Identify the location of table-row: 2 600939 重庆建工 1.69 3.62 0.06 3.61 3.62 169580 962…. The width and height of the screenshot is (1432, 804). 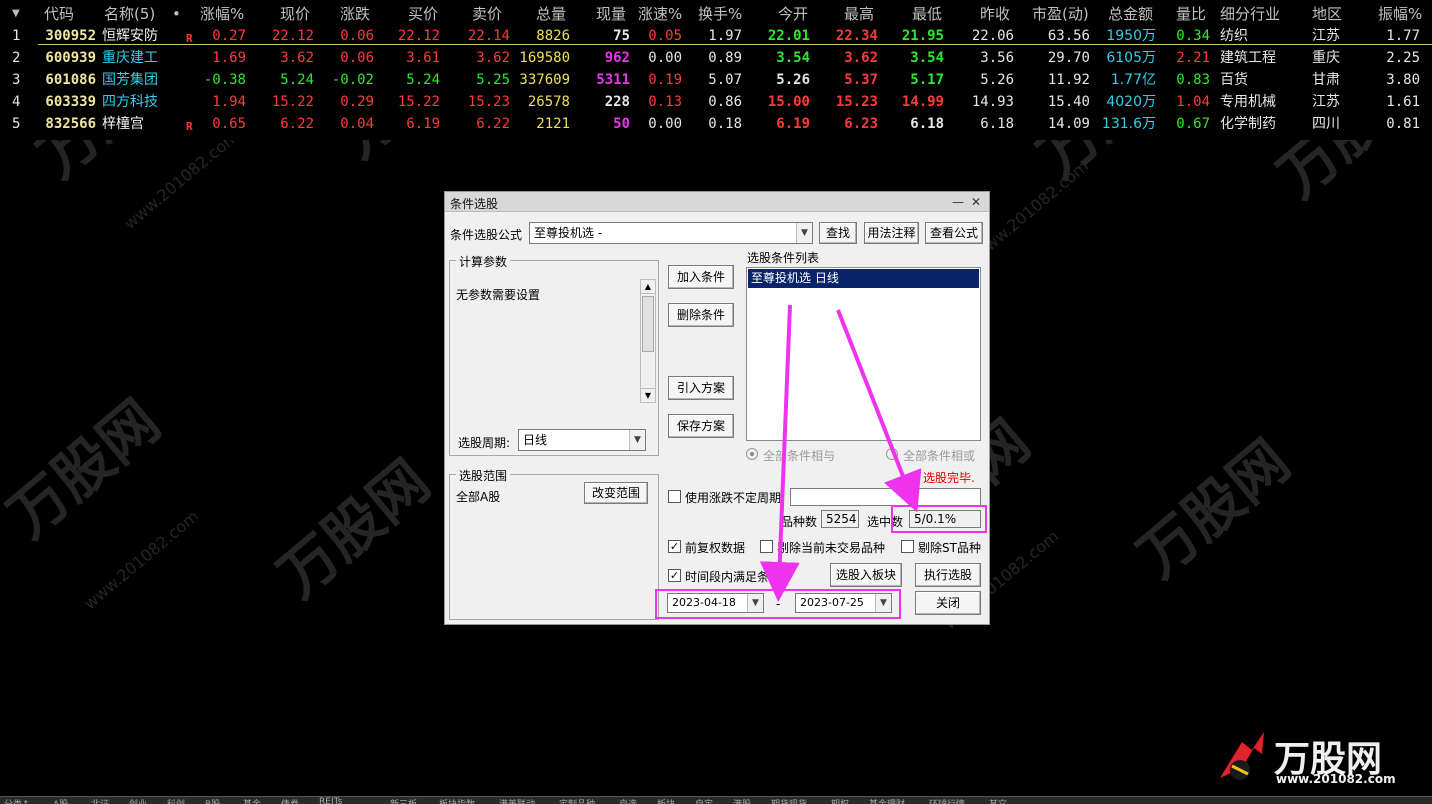
(716, 58).